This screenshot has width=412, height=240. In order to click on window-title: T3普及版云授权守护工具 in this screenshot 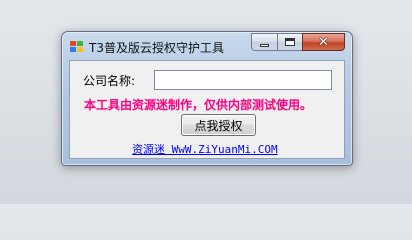, I will do `click(156, 48)`.